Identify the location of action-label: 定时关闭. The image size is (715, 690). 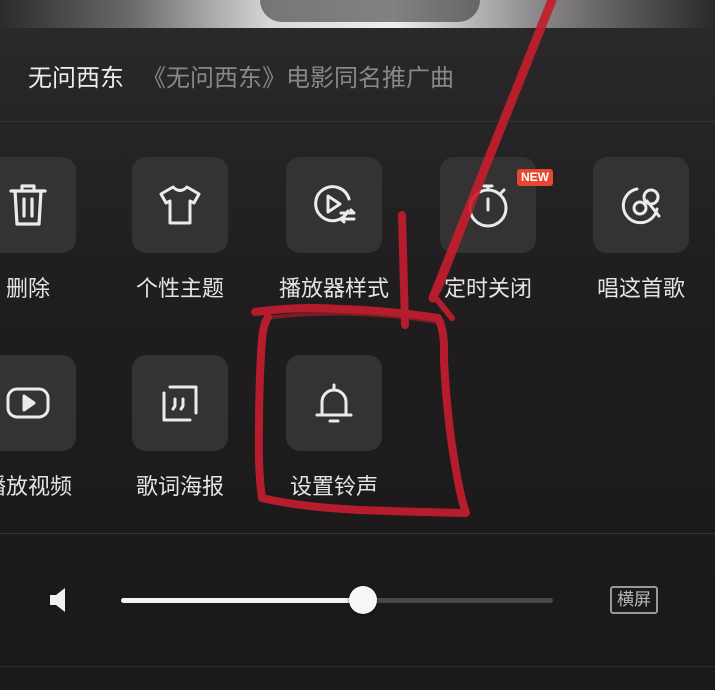
(487, 289).